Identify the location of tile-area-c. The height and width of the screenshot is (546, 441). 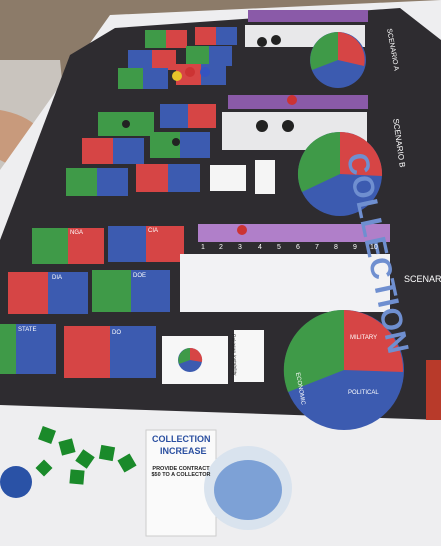
(285, 283).